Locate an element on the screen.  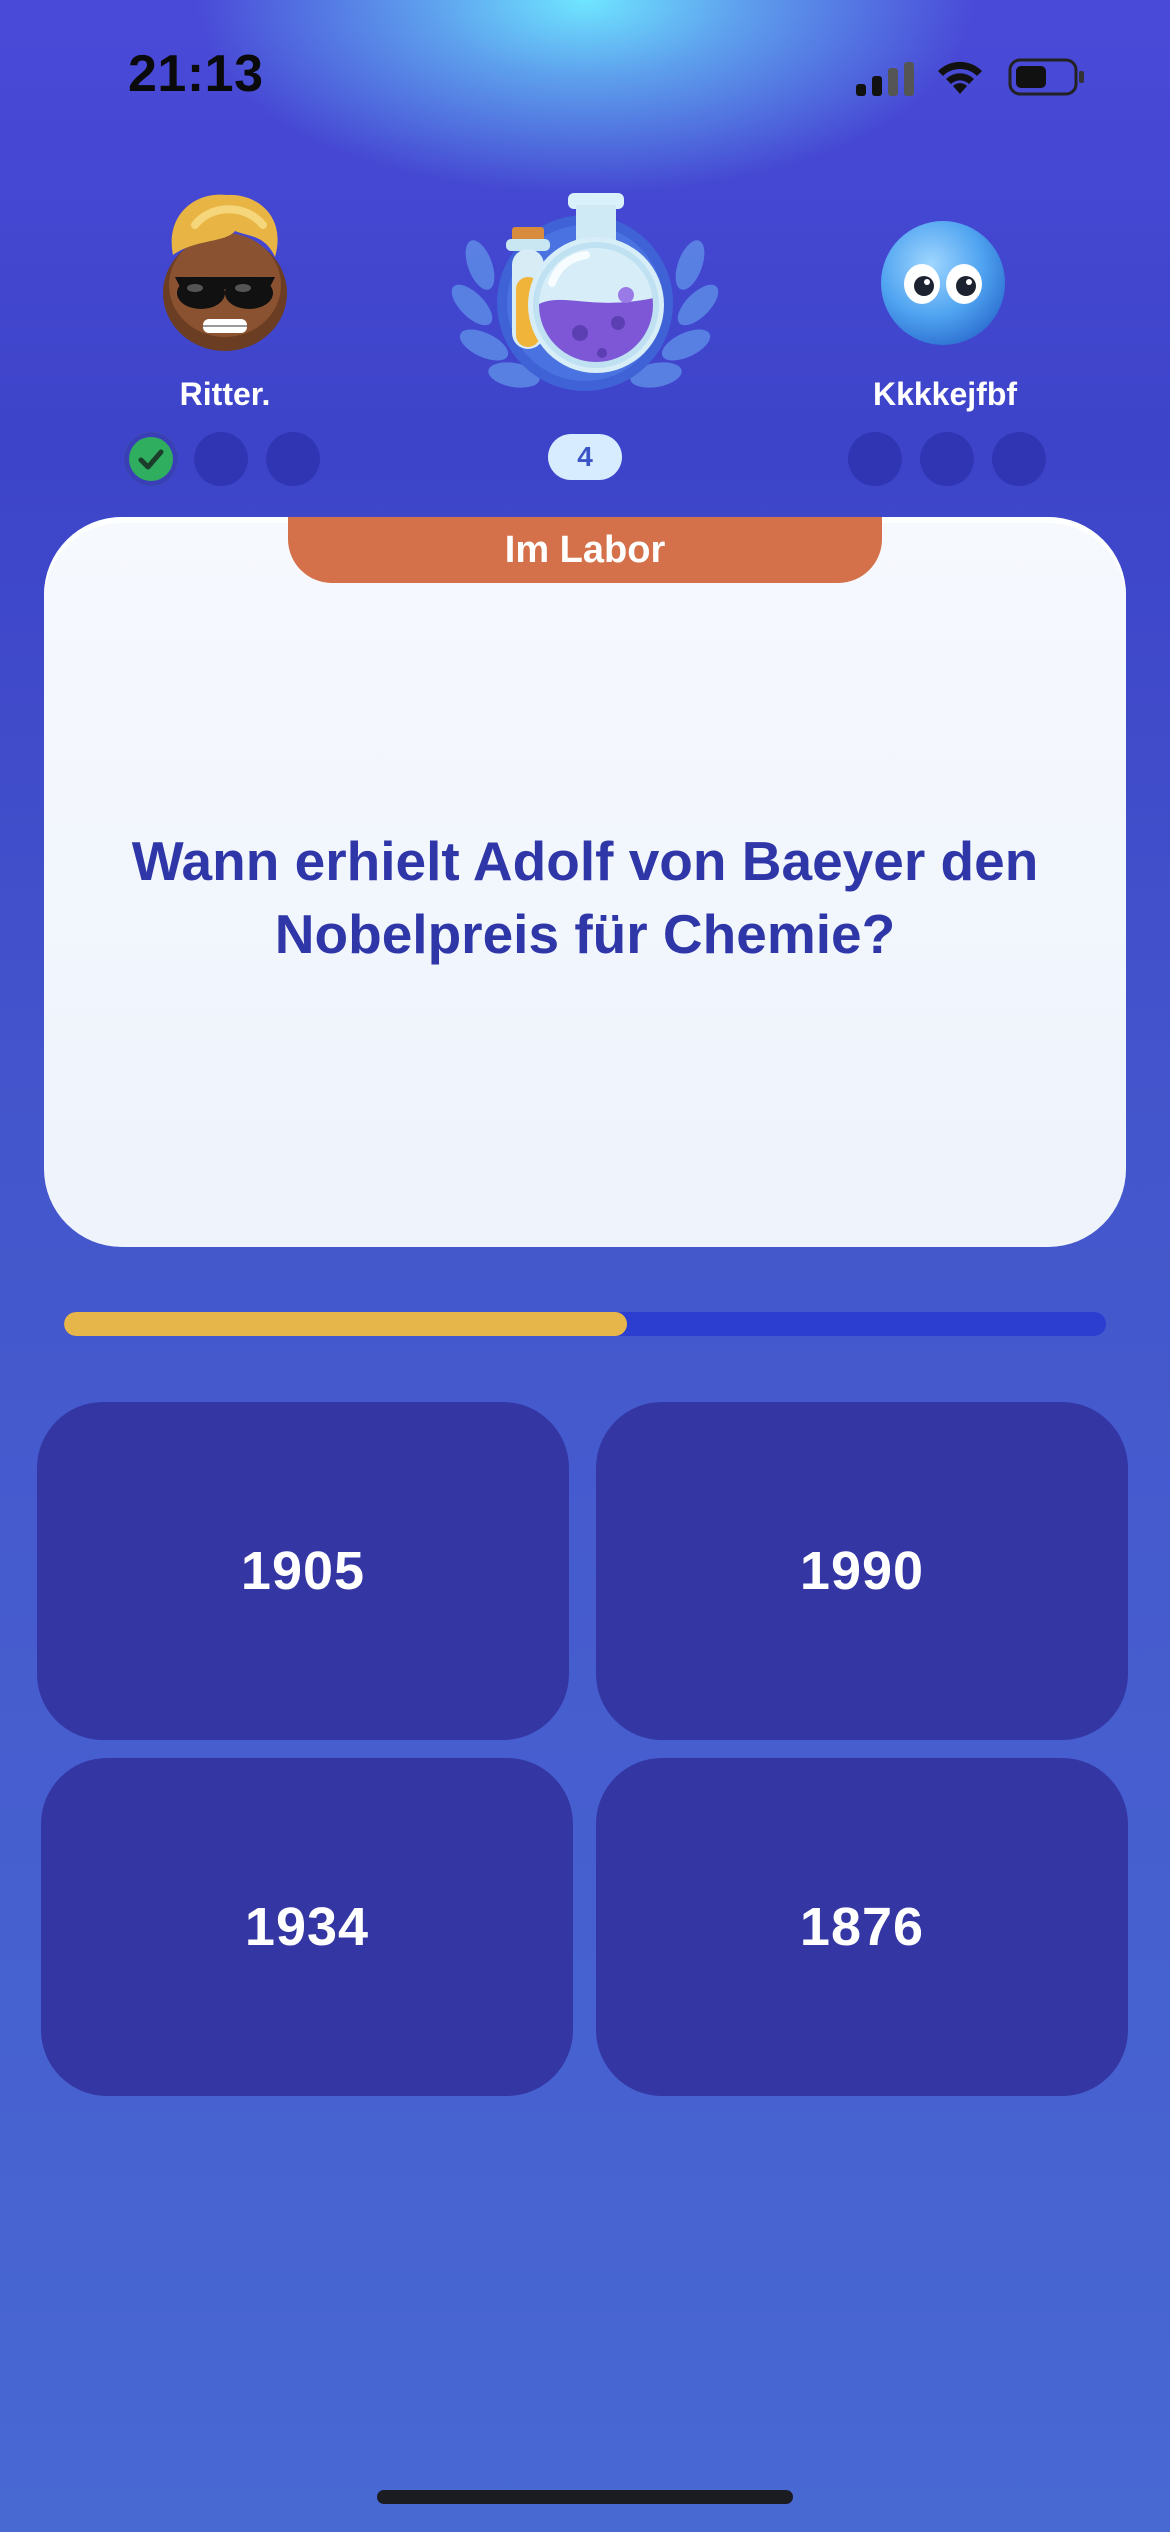
answer-button-4: 1876 is located at coordinates (862, 1927).